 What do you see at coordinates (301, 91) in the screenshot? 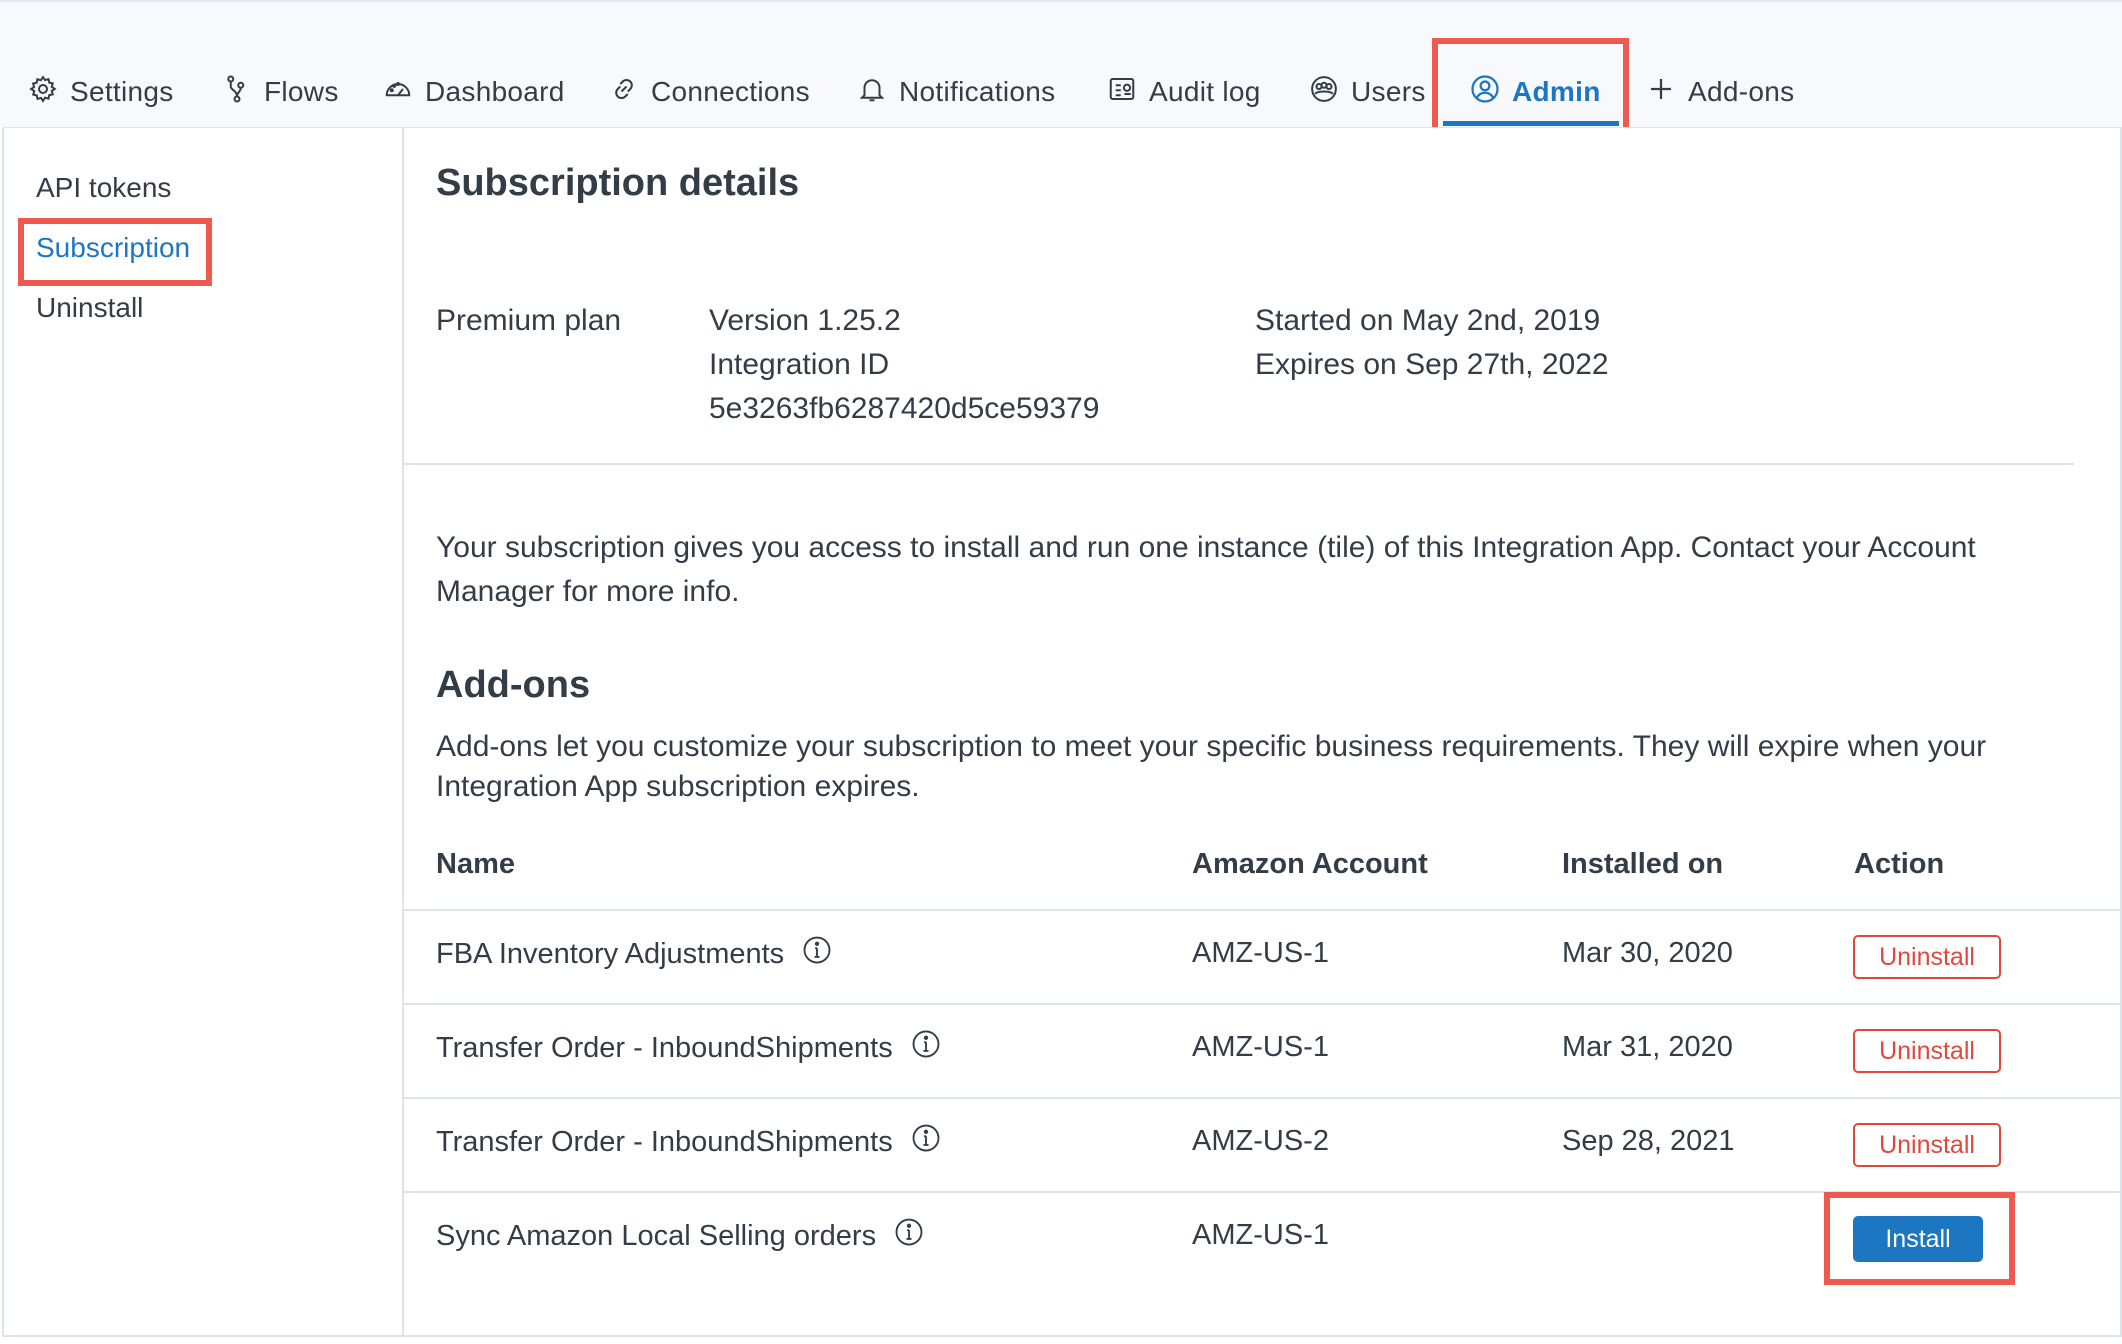
I see `tab-label: Flows` at bounding box center [301, 91].